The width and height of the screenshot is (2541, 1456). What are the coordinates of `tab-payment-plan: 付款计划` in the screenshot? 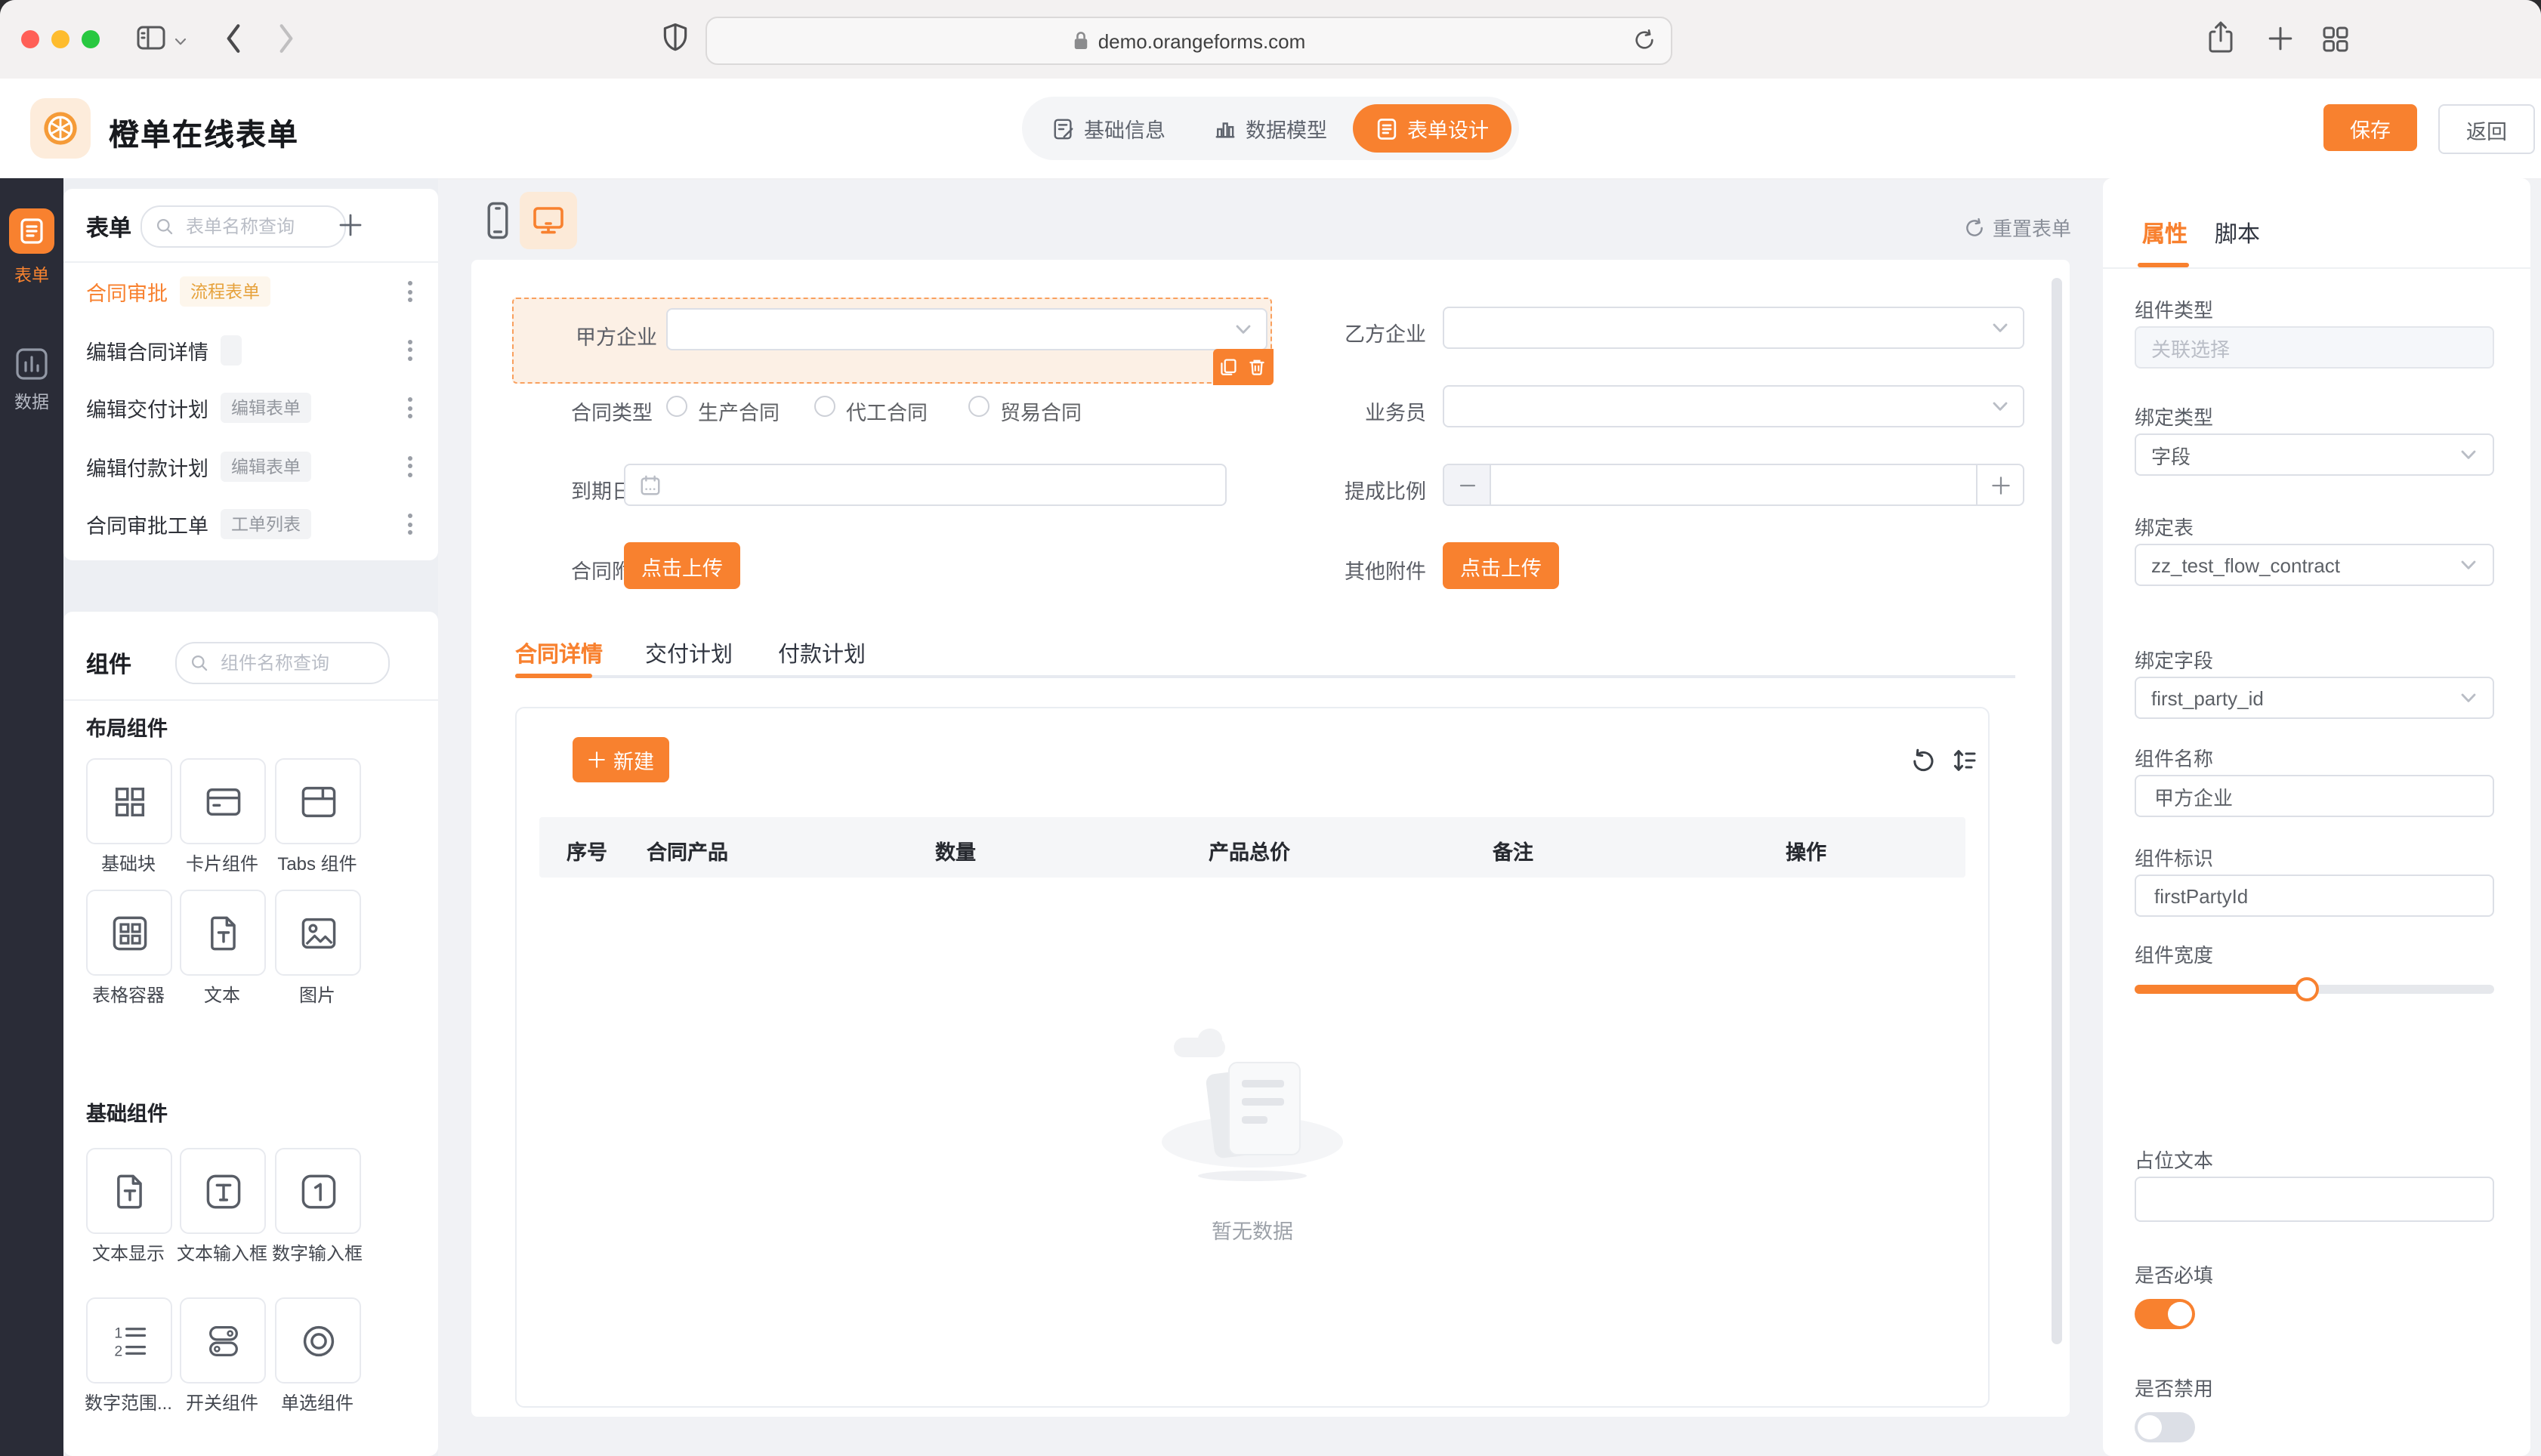 It's located at (822, 653).